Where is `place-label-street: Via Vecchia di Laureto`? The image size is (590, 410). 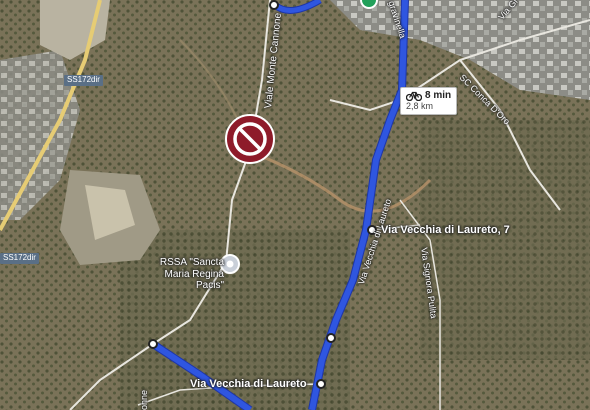
place-label-street: Via Vecchia di Laureto is located at coordinates (248, 384).